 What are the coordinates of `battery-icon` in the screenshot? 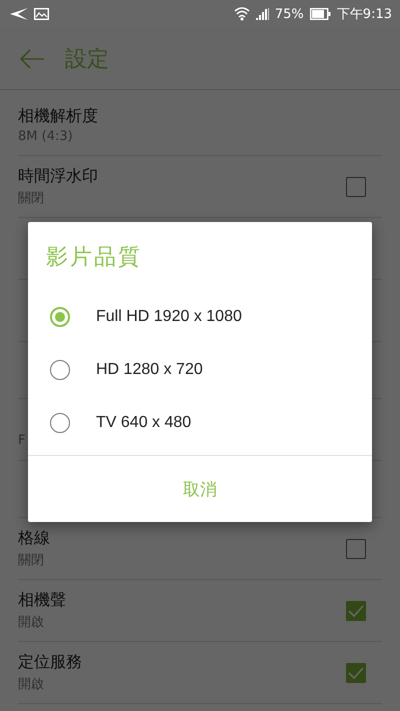 It's located at (320, 14).